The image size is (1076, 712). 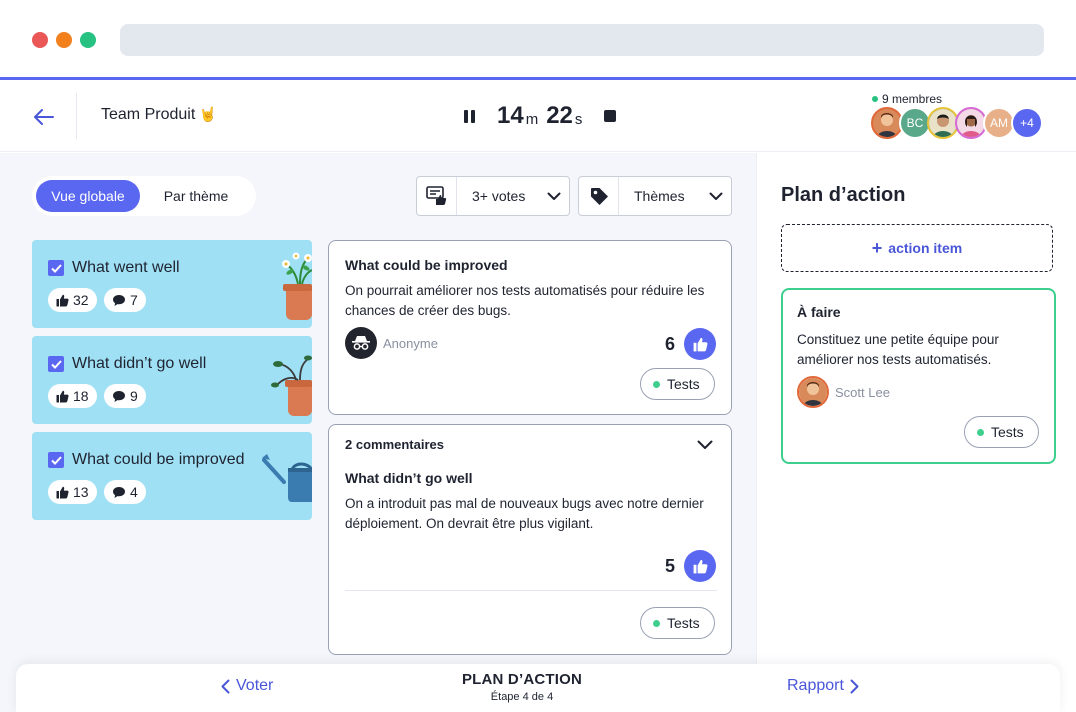 What do you see at coordinates (510, 115) in the screenshot?
I see `timer-minutes: 14` at bounding box center [510, 115].